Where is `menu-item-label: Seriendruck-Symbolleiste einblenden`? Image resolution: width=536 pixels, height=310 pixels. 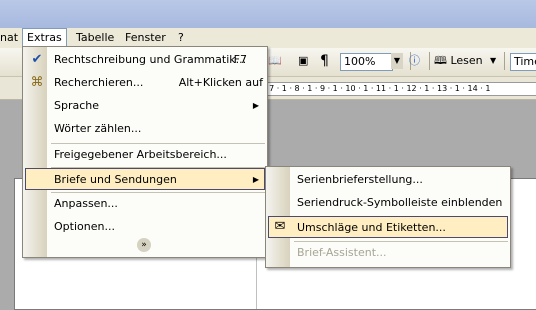 menu-item-label: Seriendruck-Symbolleiste einblenden is located at coordinates (400, 202).